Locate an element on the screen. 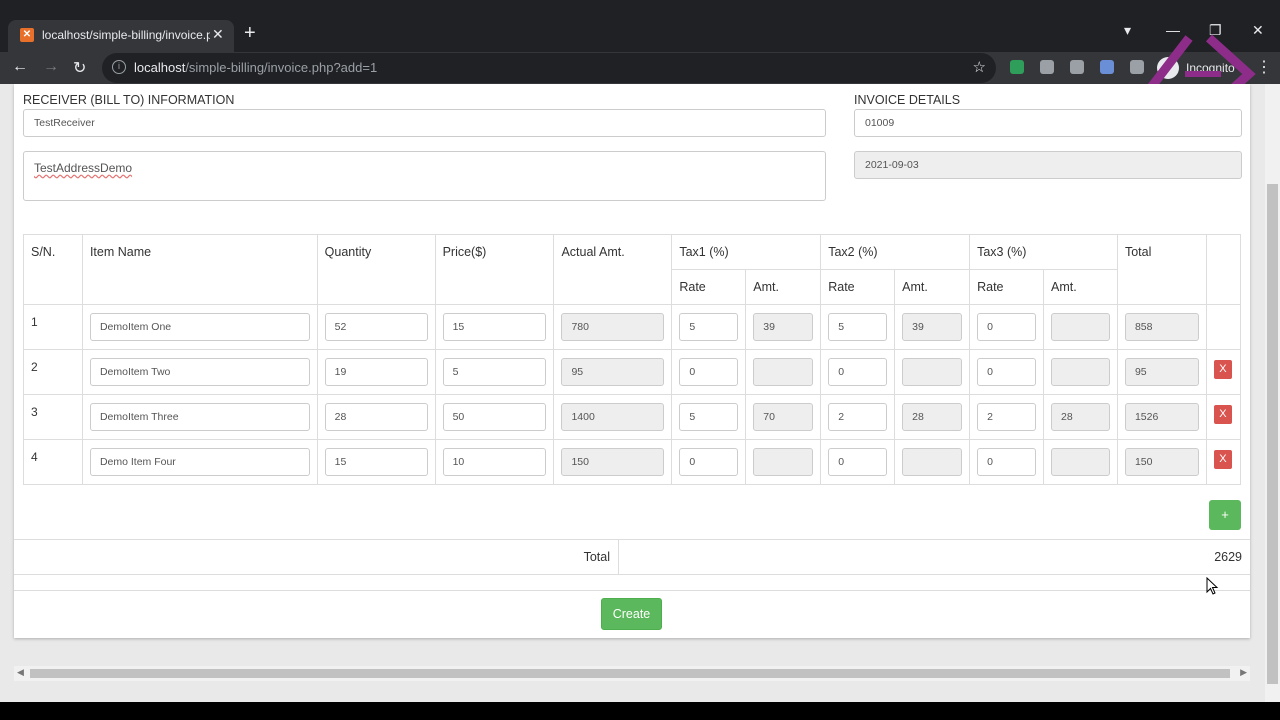 The width and height of the screenshot is (1280, 720). item-name-input: DemoItem Two is located at coordinates (199, 372).